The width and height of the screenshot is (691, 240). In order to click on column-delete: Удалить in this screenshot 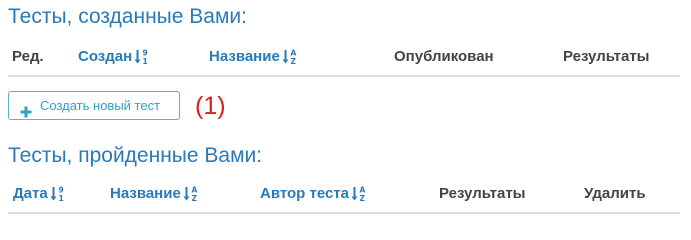, I will do `click(615, 194)`.